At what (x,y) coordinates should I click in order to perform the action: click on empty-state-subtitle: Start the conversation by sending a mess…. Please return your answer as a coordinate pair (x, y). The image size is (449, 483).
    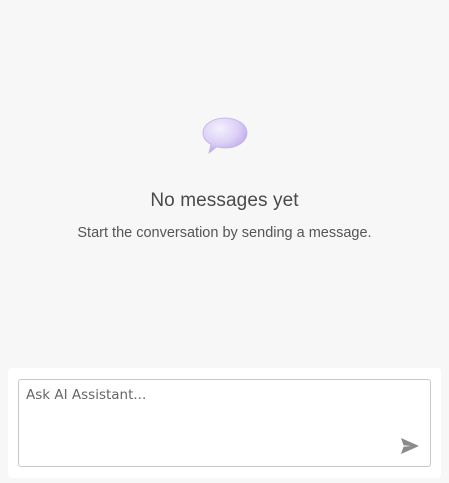
    Looking at the image, I should click on (224, 233).